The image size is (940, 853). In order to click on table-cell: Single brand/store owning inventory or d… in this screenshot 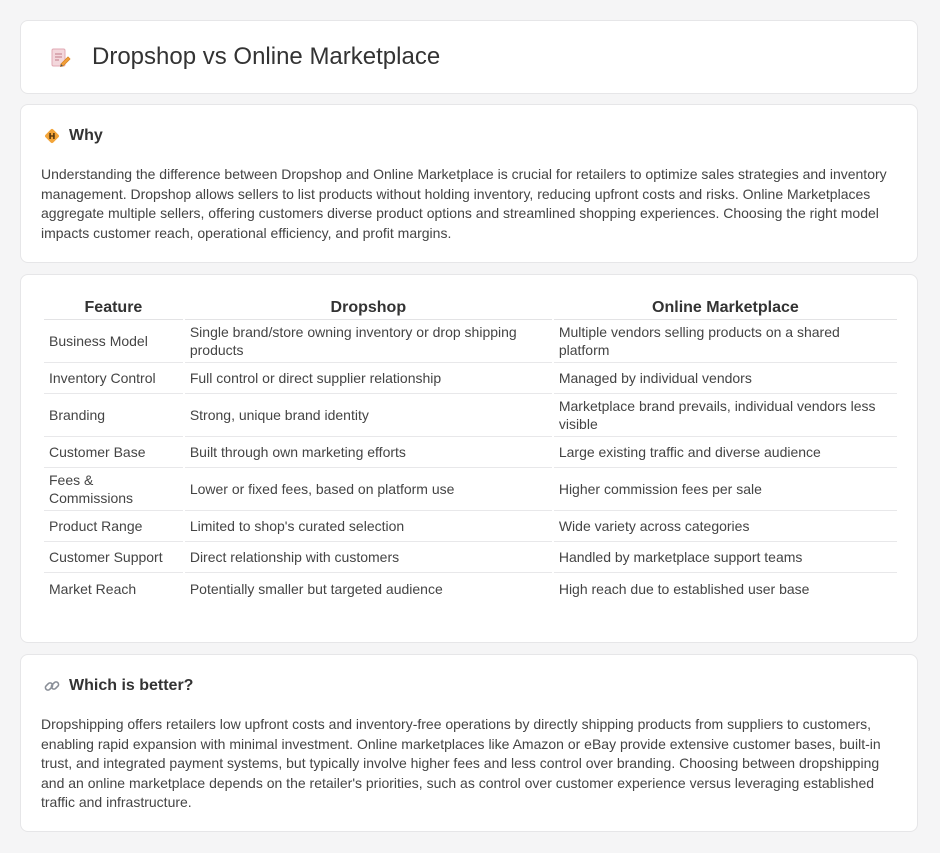, I will do `click(368, 341)`.